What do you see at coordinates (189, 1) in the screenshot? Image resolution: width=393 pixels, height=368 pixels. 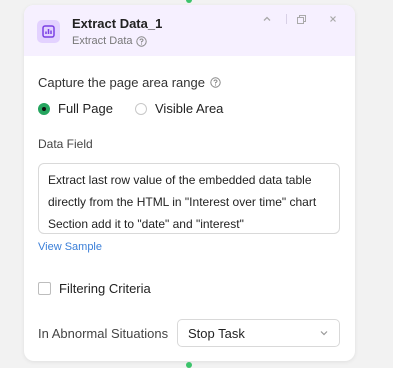 I see `input-connector` at bounding box center [189, 1].